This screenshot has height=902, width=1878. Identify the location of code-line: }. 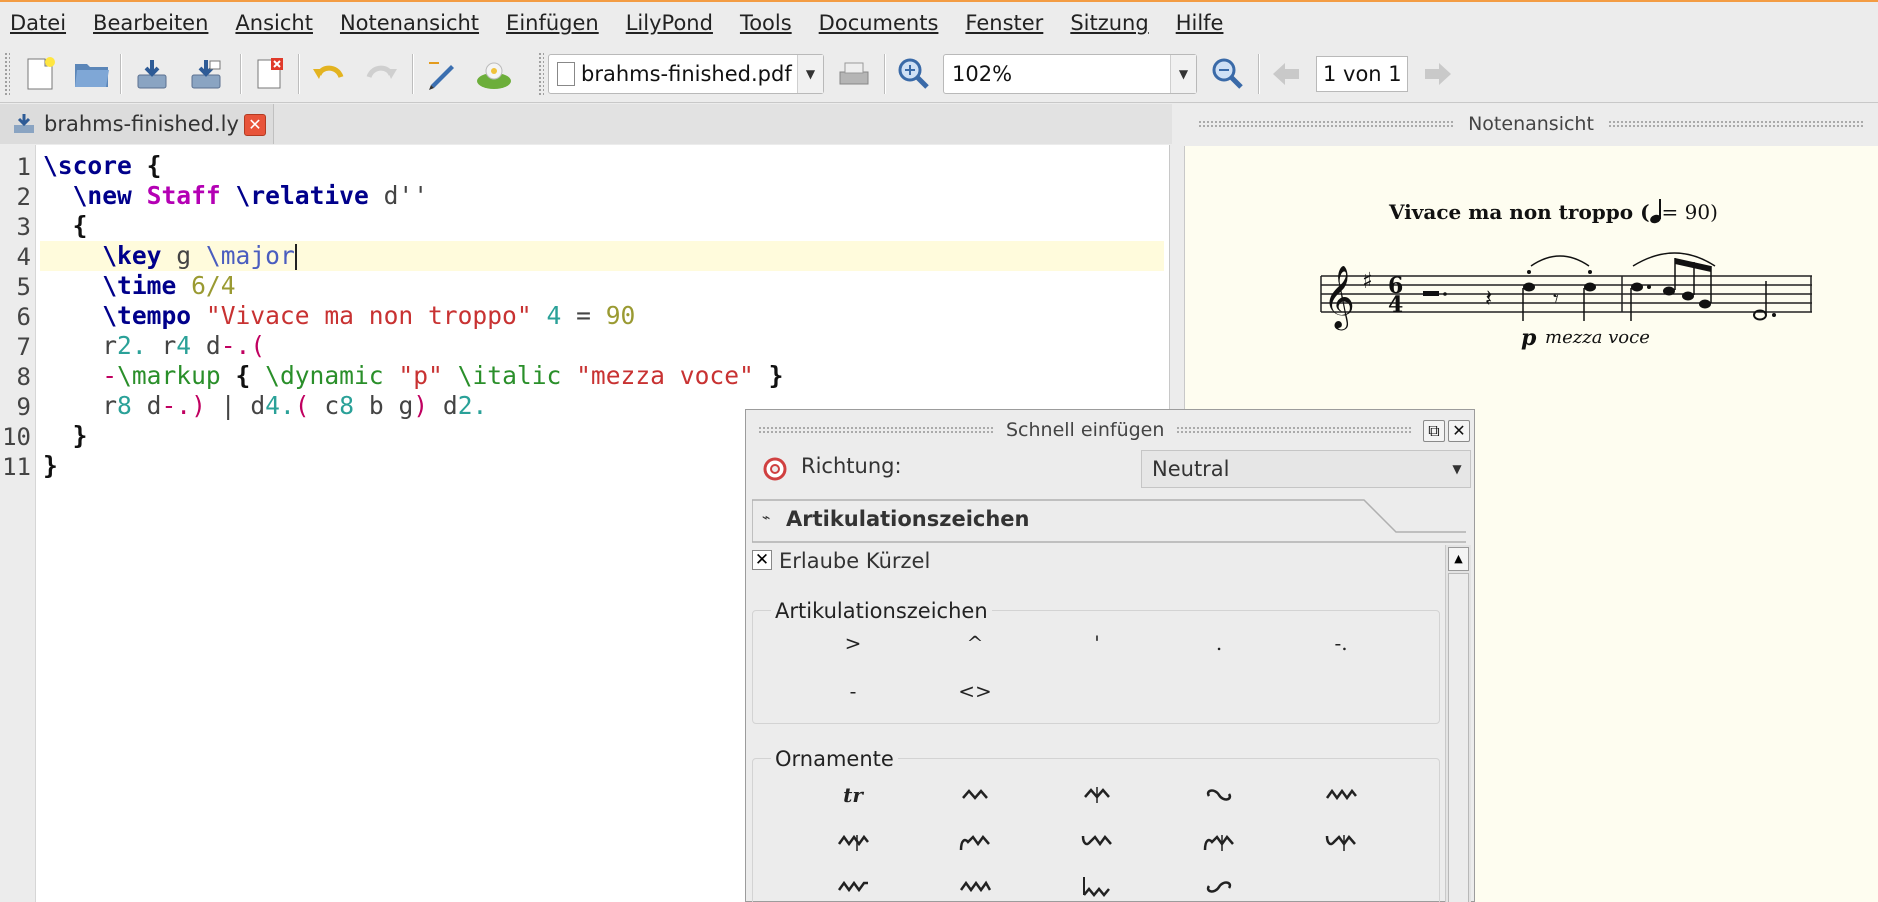
(80, 435).